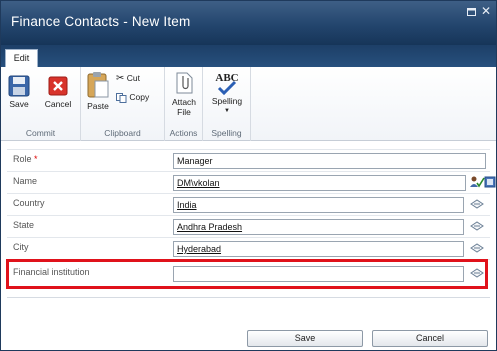 Image resolution: width=497 pixels, height=351 pixels. I want to click on paste-button: Paste, so click(98, 91).